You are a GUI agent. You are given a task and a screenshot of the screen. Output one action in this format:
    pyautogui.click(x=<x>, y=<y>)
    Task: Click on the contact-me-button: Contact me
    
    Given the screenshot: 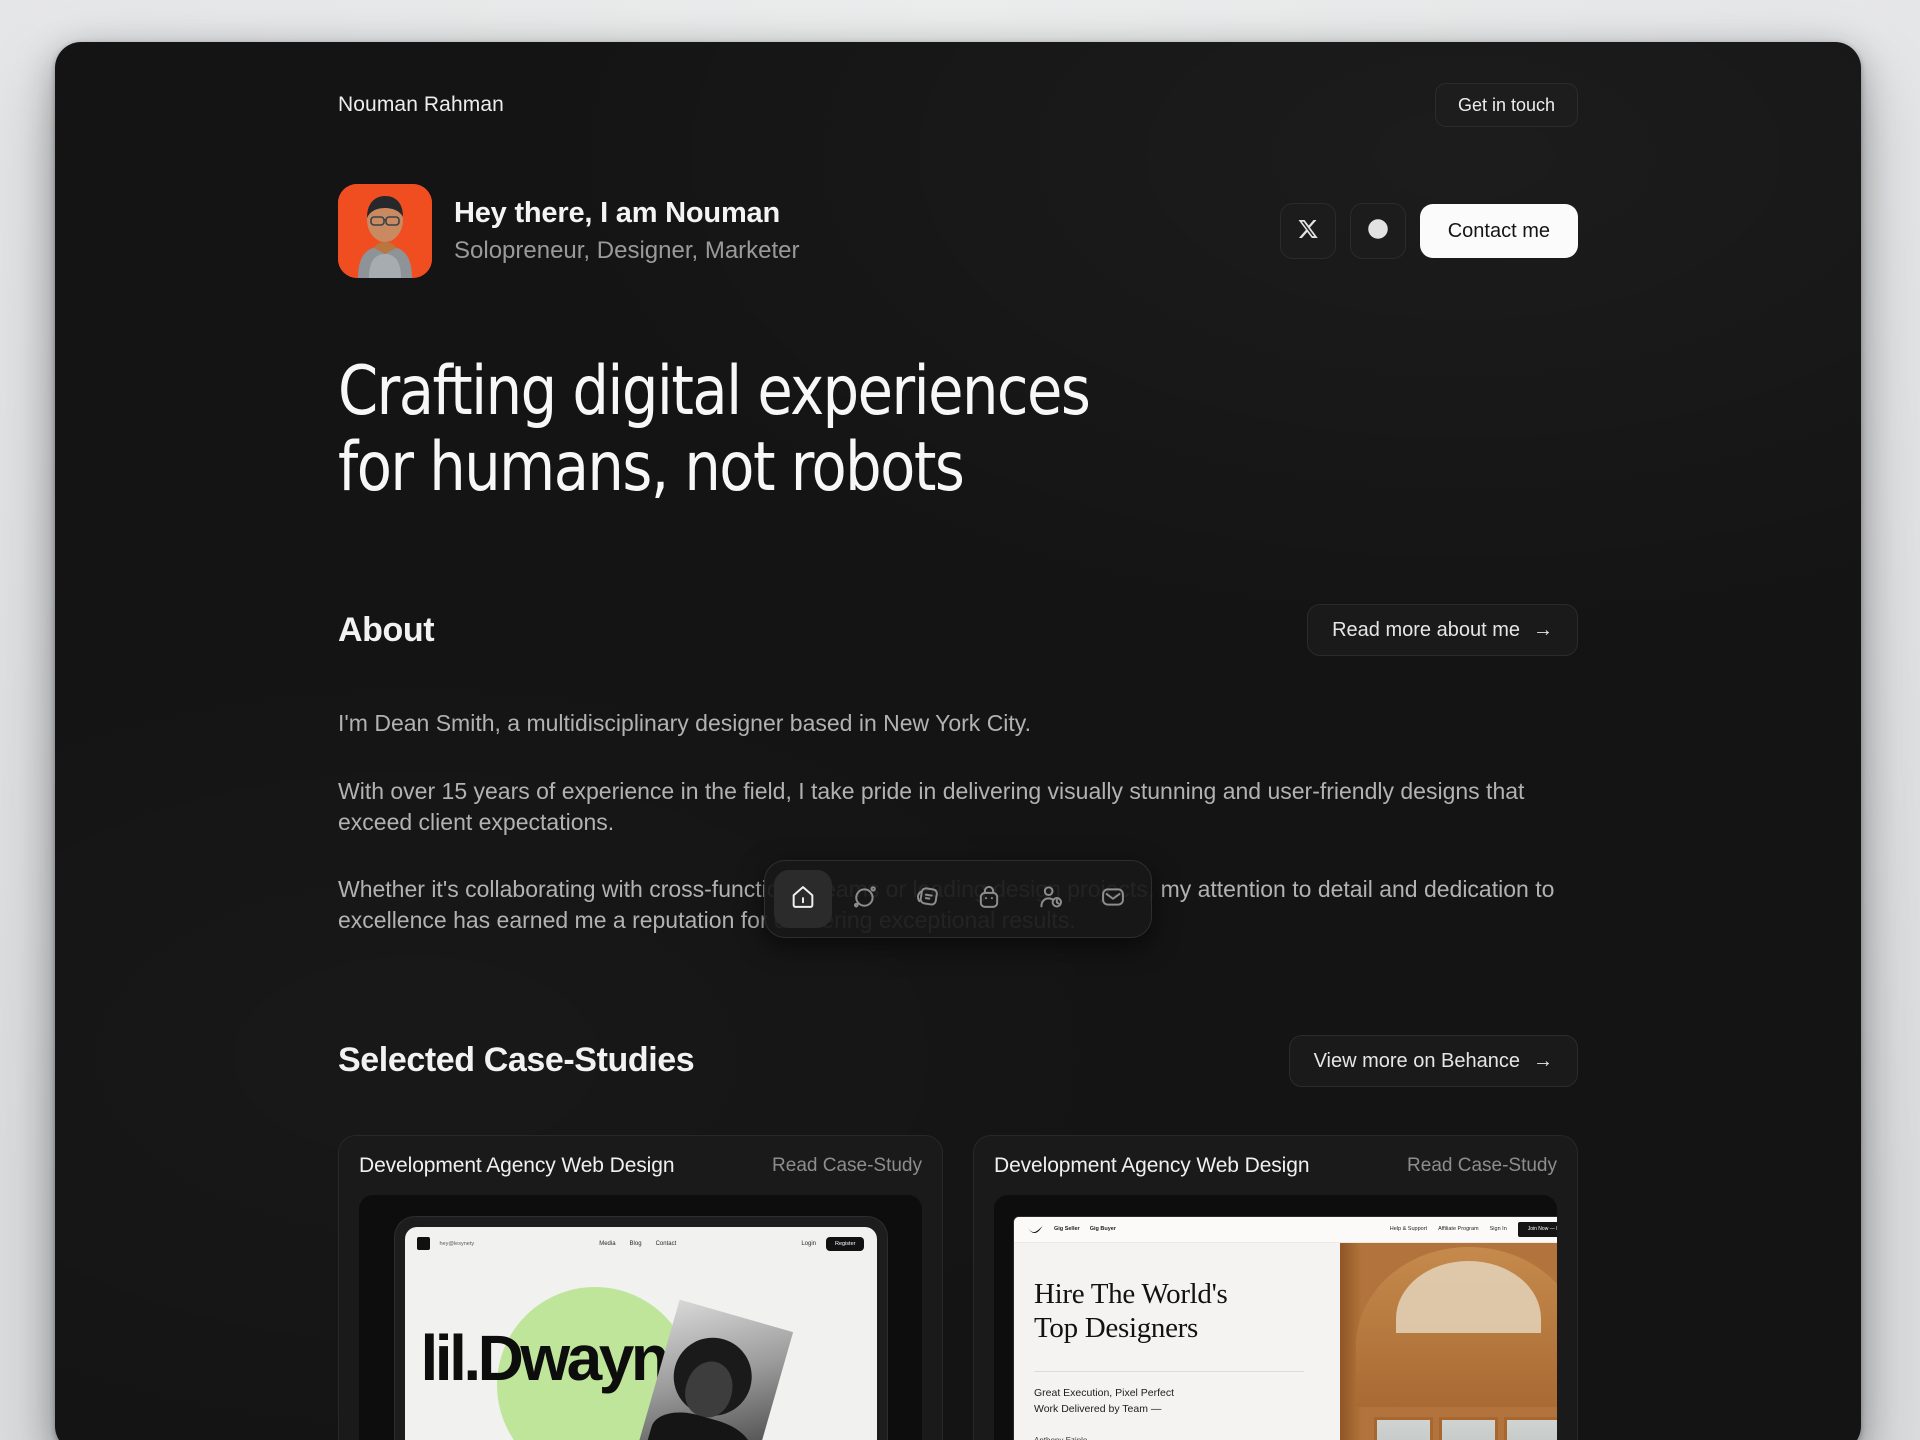 What is the action you would take?
    pyautogui.click(x=1498, y=231)
    